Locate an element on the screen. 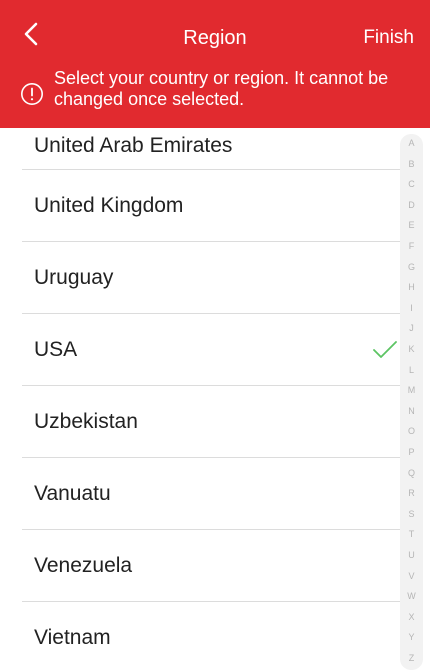 The image size is (430, 672). index-letter: Y is located at coordinates (411, 637).